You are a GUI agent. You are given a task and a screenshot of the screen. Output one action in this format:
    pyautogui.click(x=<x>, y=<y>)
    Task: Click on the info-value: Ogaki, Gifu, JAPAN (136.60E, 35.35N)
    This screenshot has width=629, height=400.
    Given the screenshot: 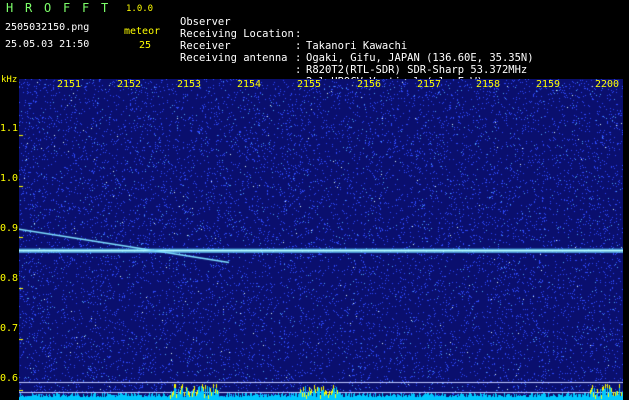 What is the action you would take?
    pyautogui.click(x=420, y=58)
    